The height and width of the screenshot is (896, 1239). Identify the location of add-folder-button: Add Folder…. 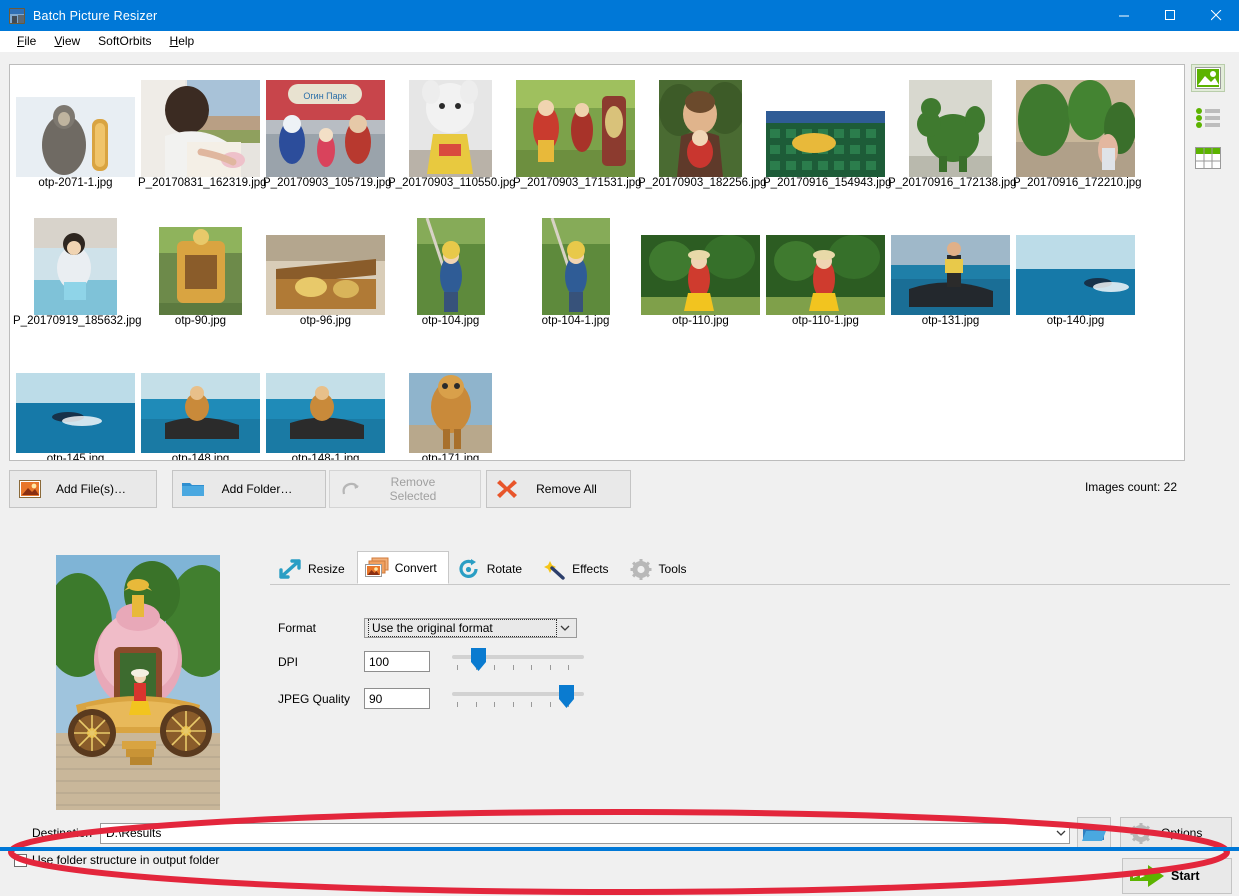
(249, 489).